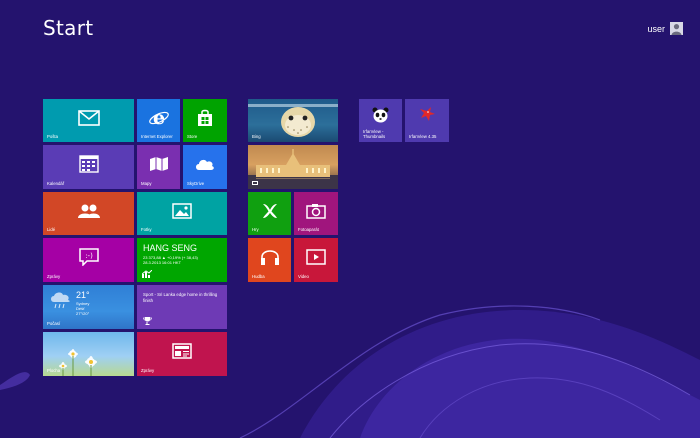  Describe the element at coordinates (52, 136) in the screenshot. I see `tile-label: Pošta` at that location.